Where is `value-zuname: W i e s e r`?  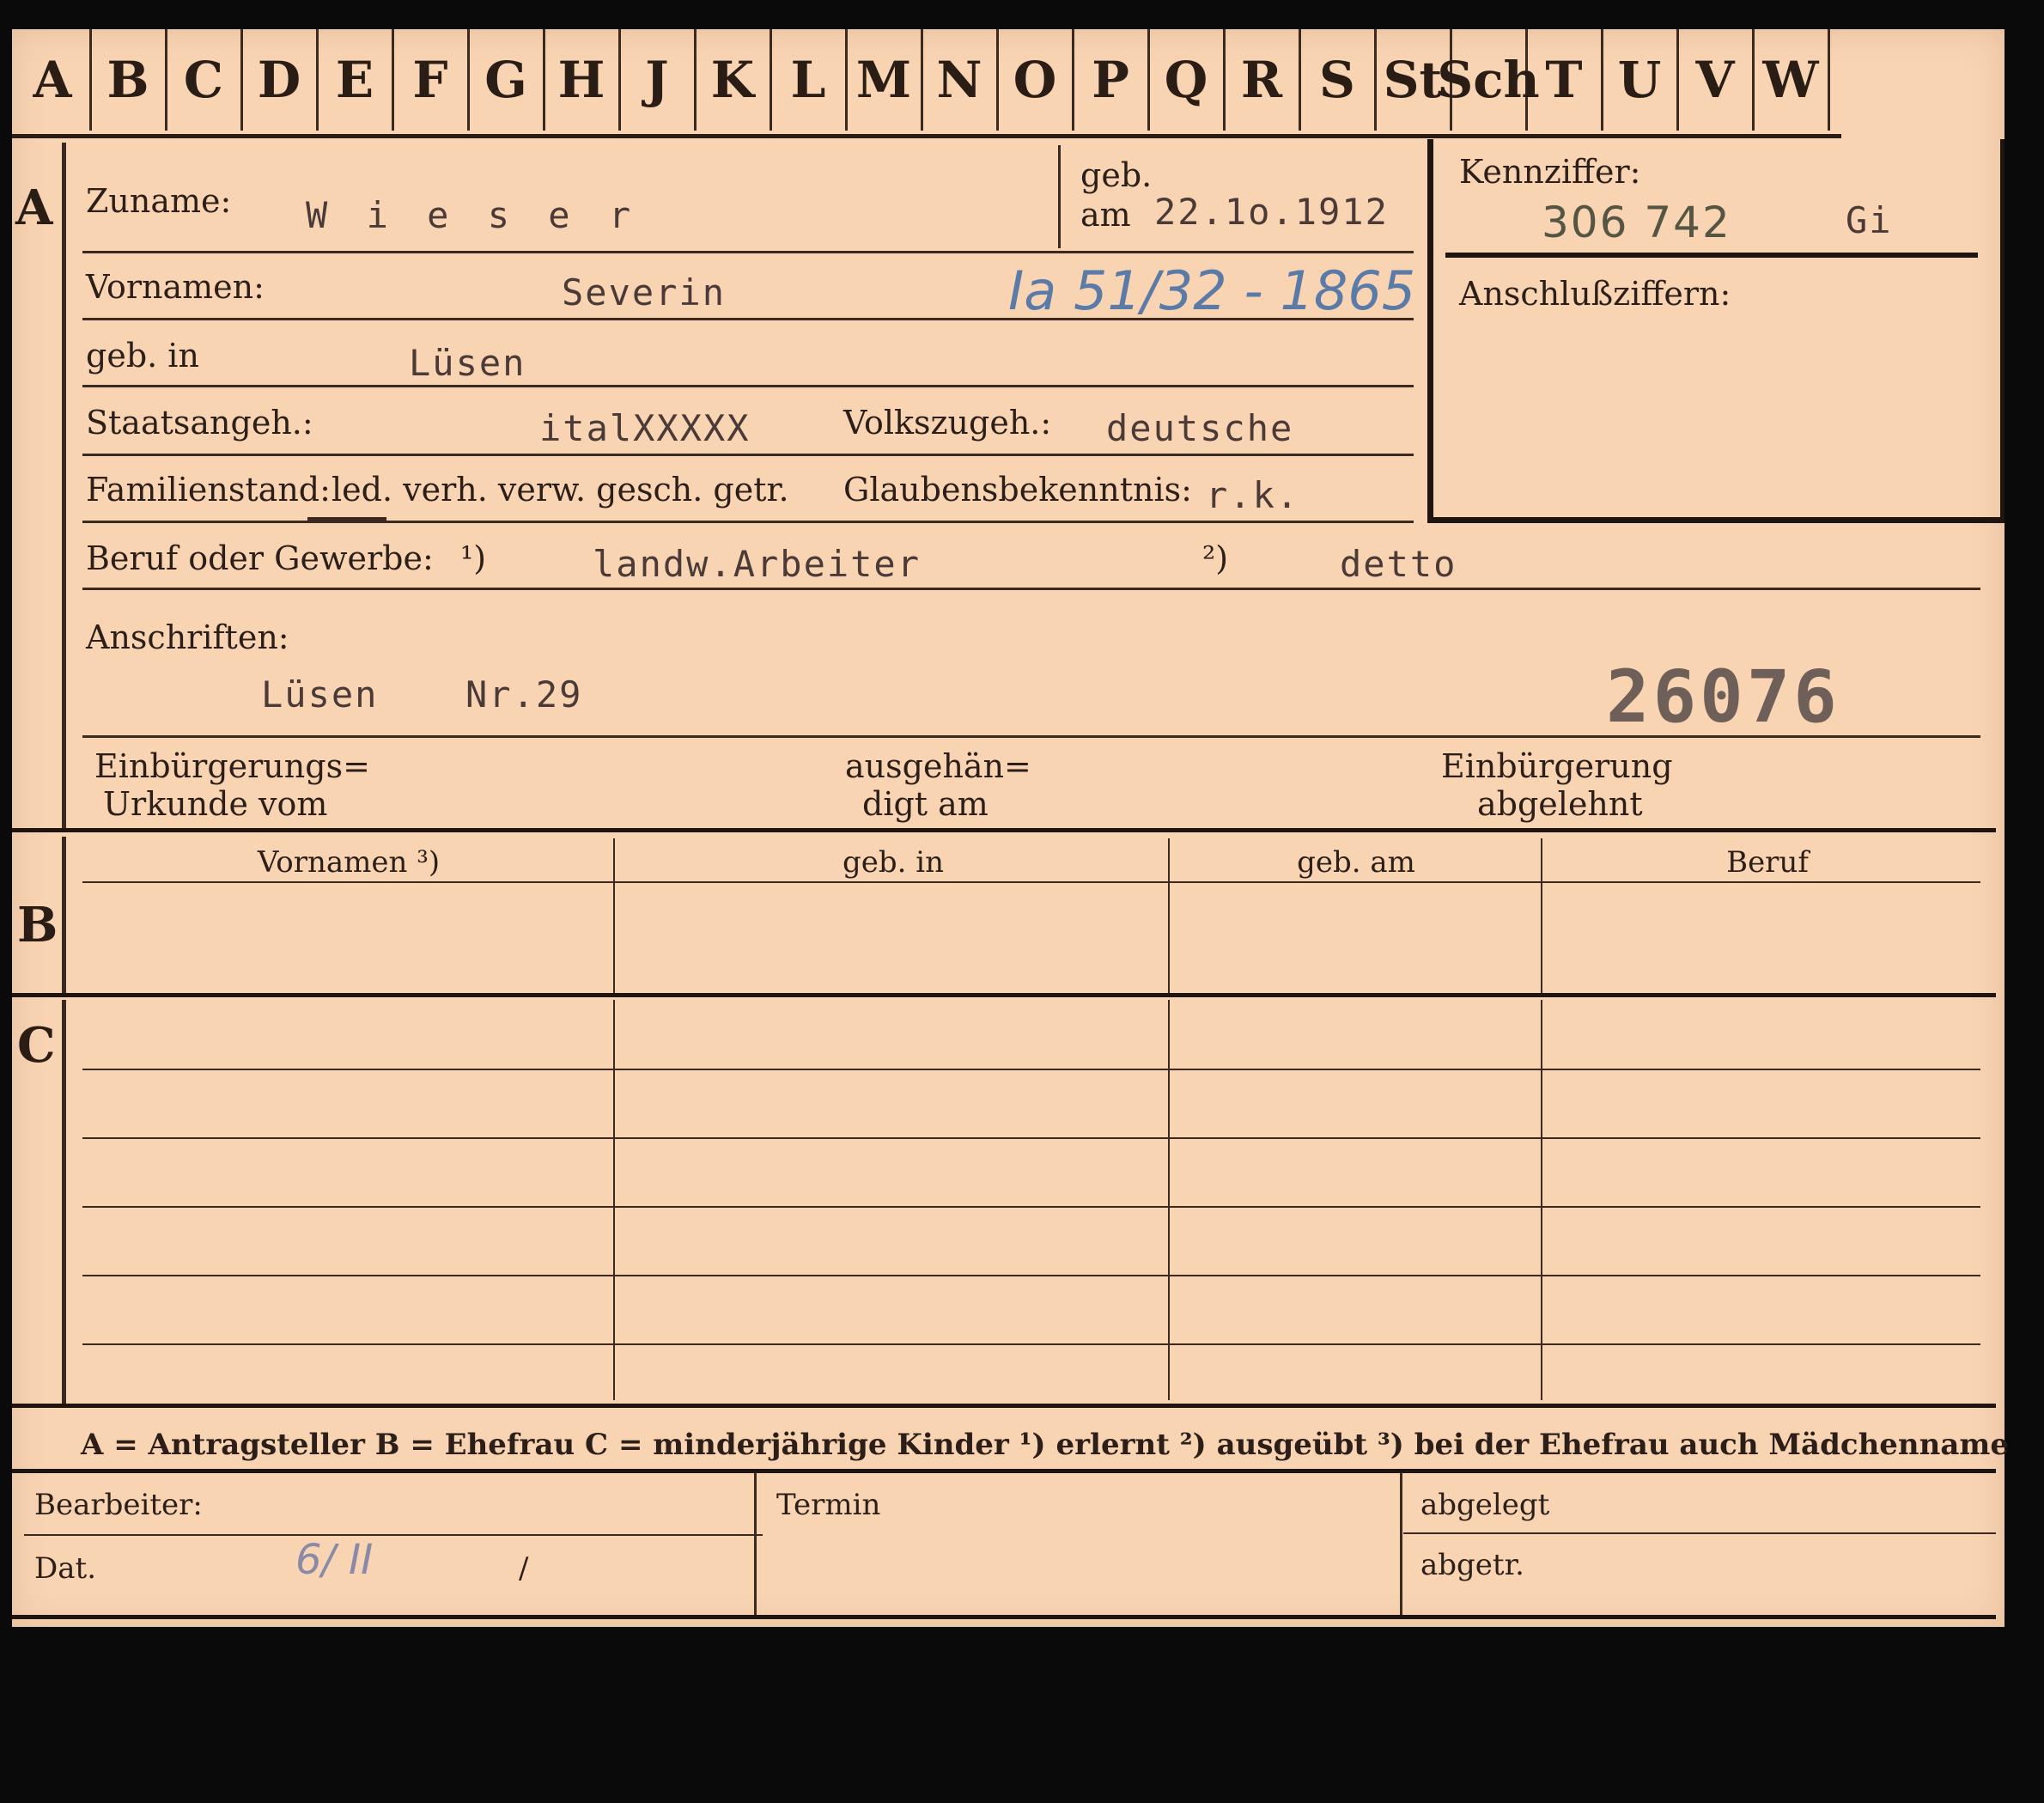
value-zuname: W i e s e r is located at coordinates (473, 215).